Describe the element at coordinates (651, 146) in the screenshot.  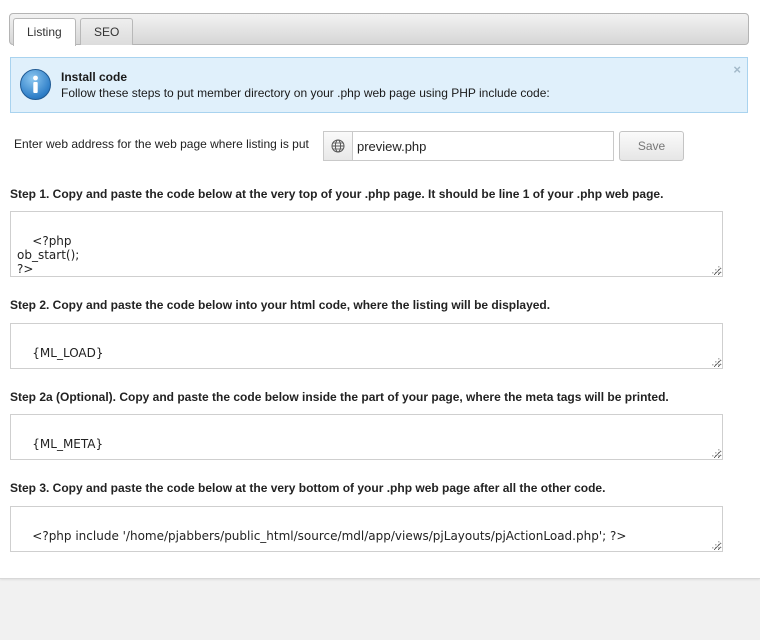
I see `save-button: Save` at that location.